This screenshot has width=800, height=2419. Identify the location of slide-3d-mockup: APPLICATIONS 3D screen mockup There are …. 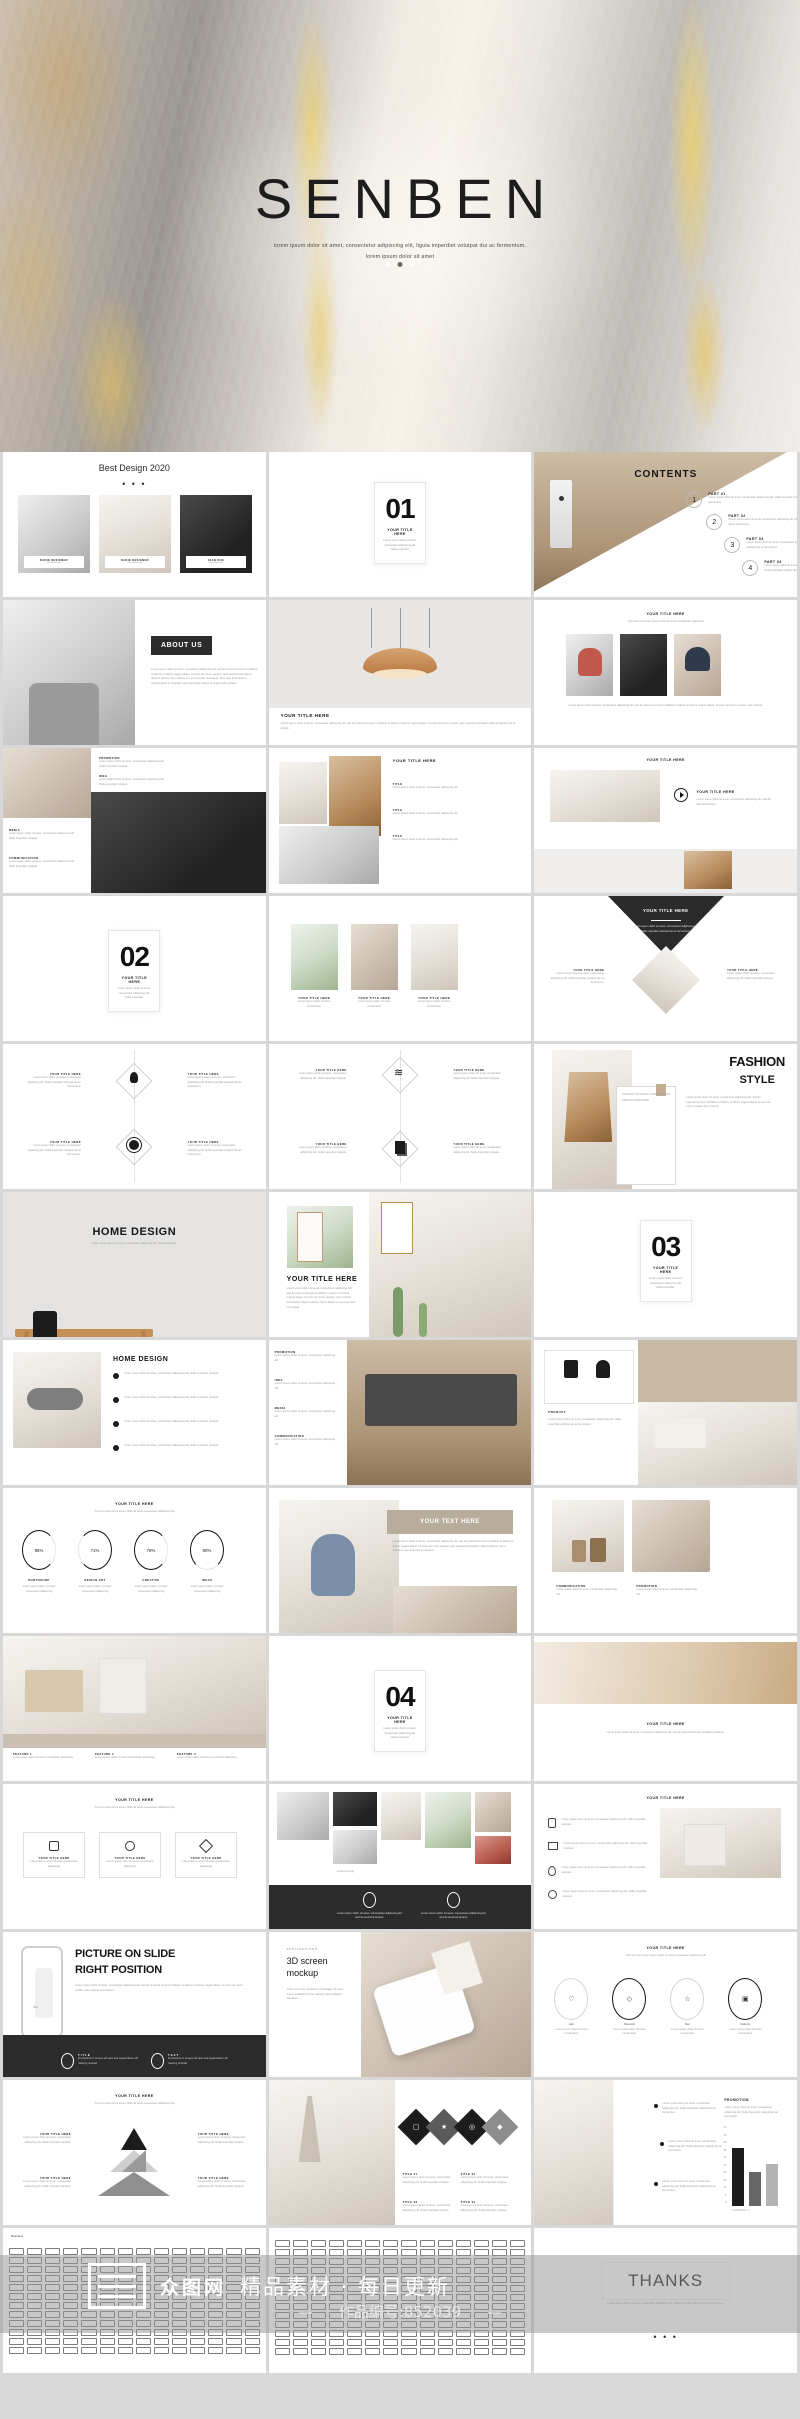
(400, 2004).